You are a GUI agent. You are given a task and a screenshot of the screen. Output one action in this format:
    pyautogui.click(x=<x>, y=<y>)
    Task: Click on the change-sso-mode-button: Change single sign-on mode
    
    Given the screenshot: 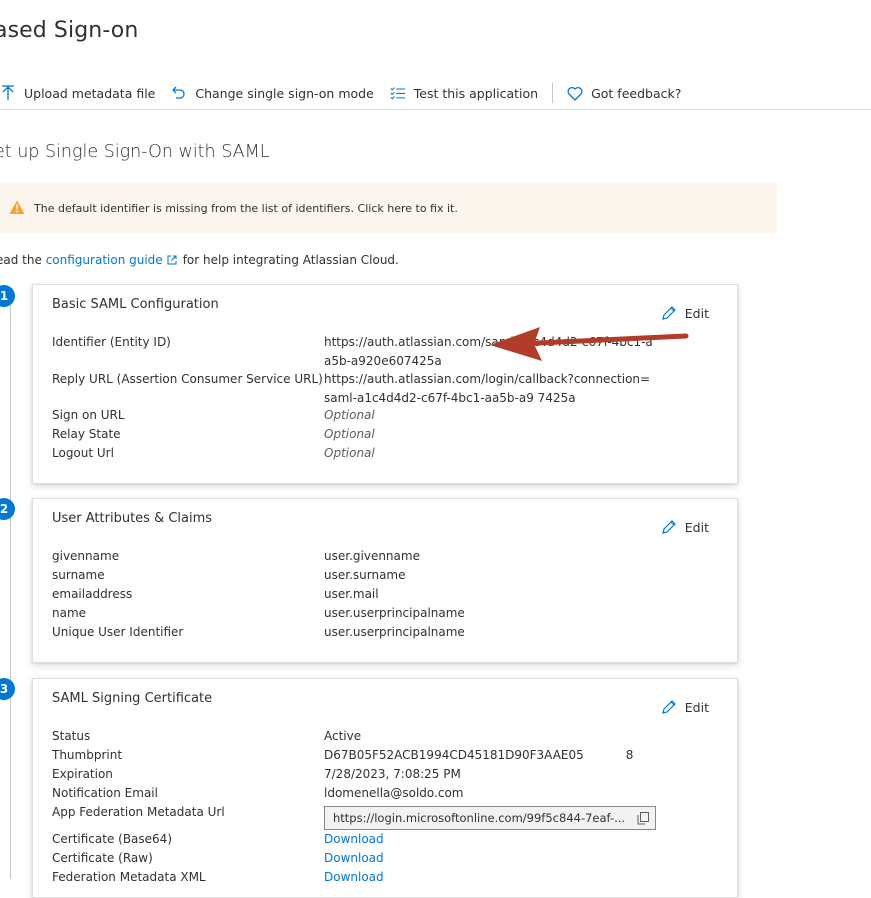 What is the action you would take?
    pyautogui.click(x=272, y=93)
    